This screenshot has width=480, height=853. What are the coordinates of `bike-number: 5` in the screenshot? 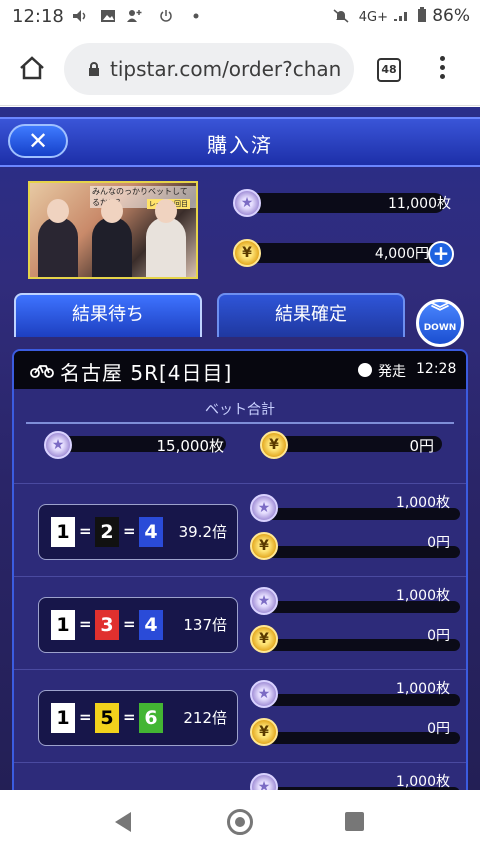 It's located at (107, 718).